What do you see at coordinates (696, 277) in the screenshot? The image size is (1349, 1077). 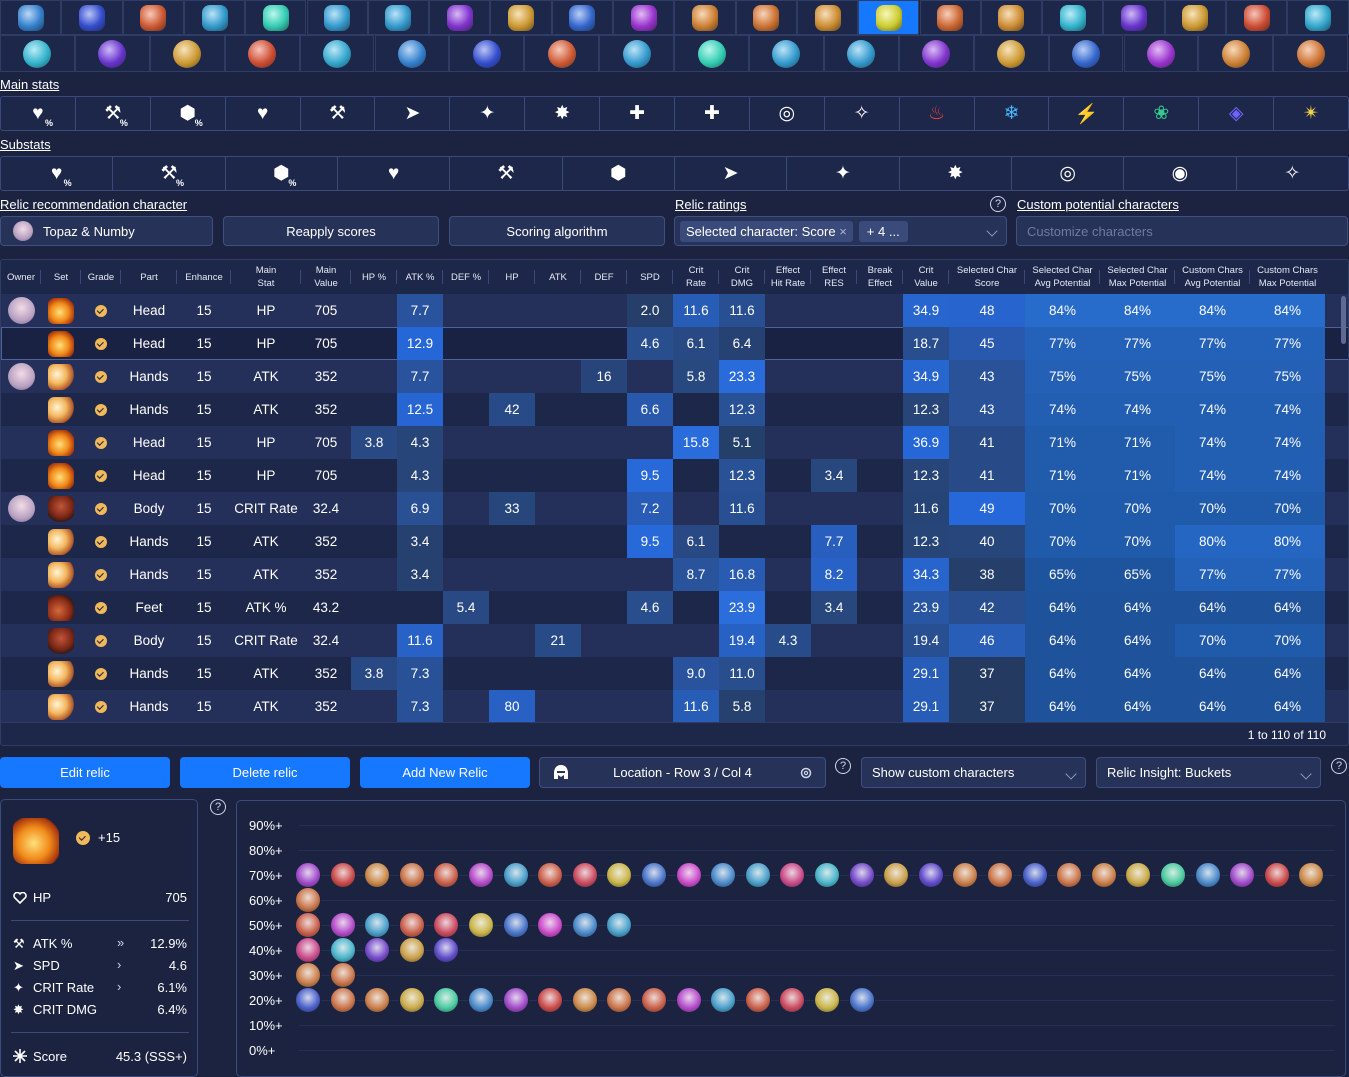 I see `column-header: Crit Rate` at bounding box center [696, 277].